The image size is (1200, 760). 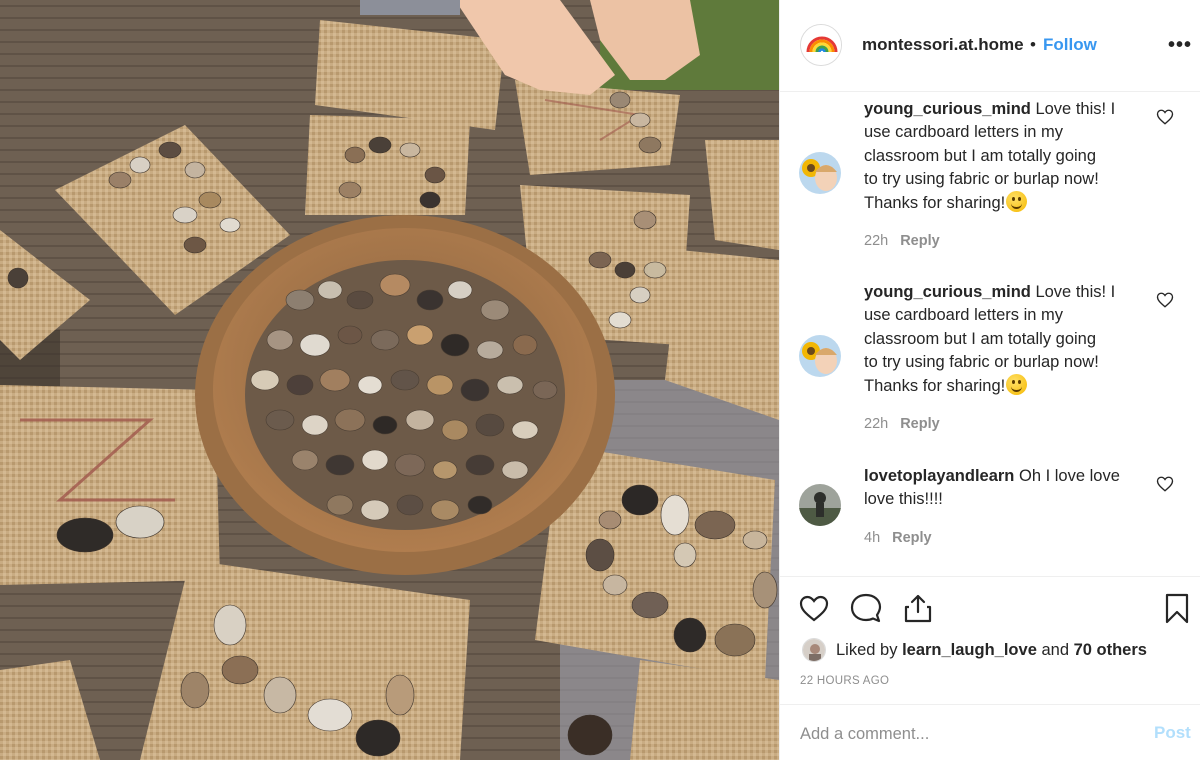 What do you see at coordinates (866, 608) in the screenshot?
I see `comment-icon` at bounding box center [866, 608].